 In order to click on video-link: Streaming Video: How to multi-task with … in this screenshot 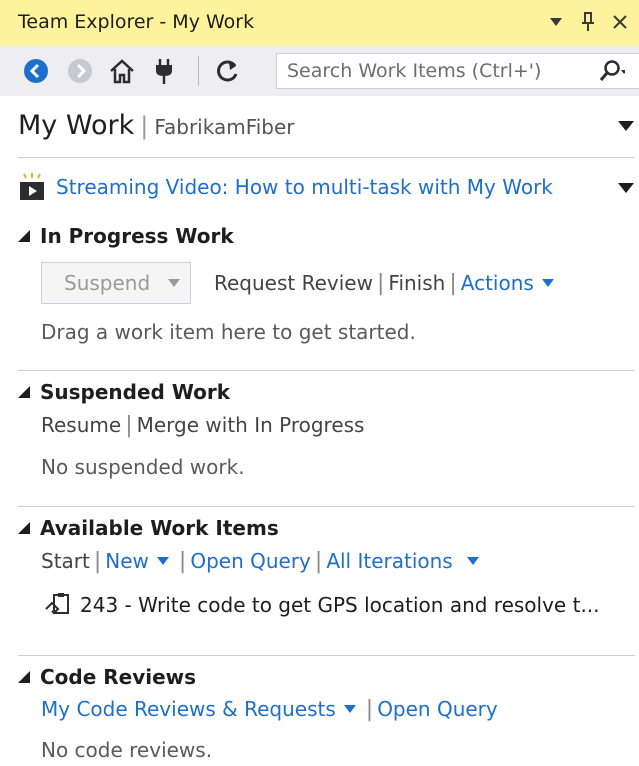, I will do `click(304, 187)`.